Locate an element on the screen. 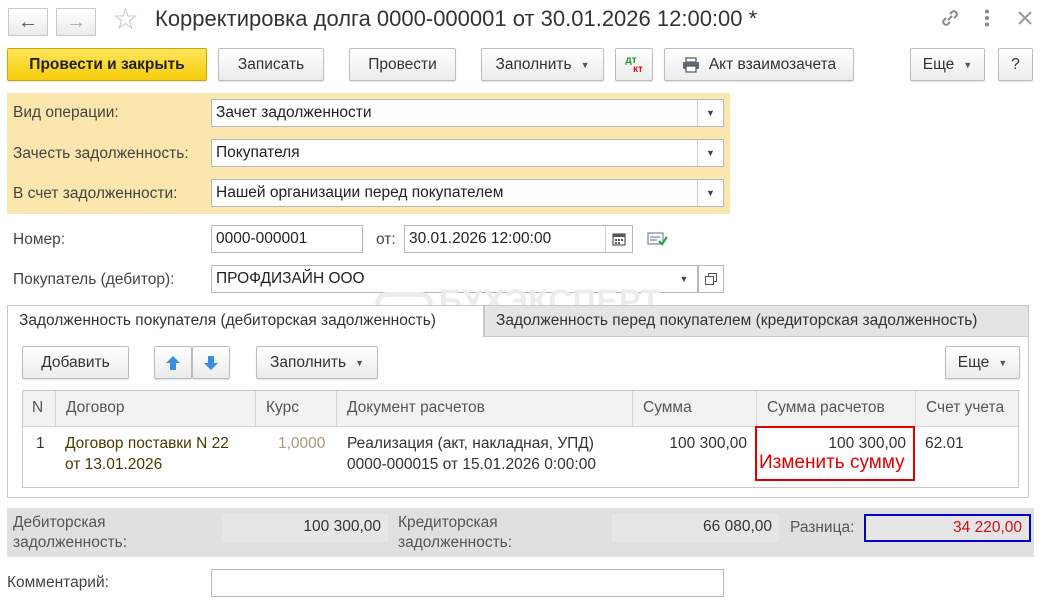  arrow-up-icon is located at coordinates (173, 362).